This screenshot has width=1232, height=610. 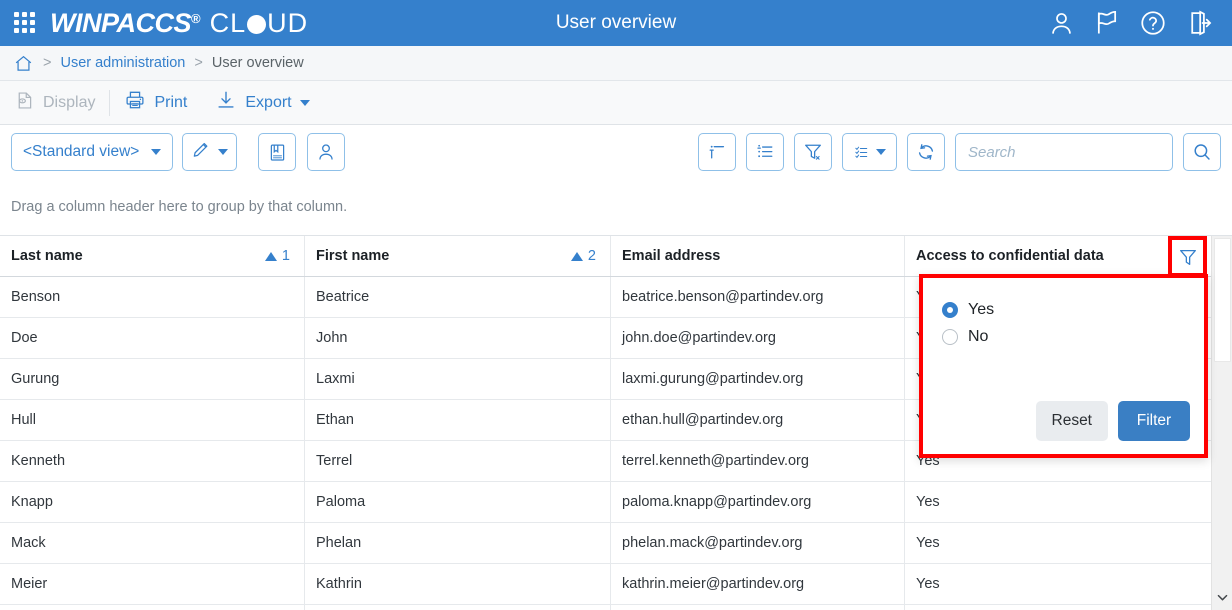 I want to click on export-button: Export, so click(x=262, y=103).